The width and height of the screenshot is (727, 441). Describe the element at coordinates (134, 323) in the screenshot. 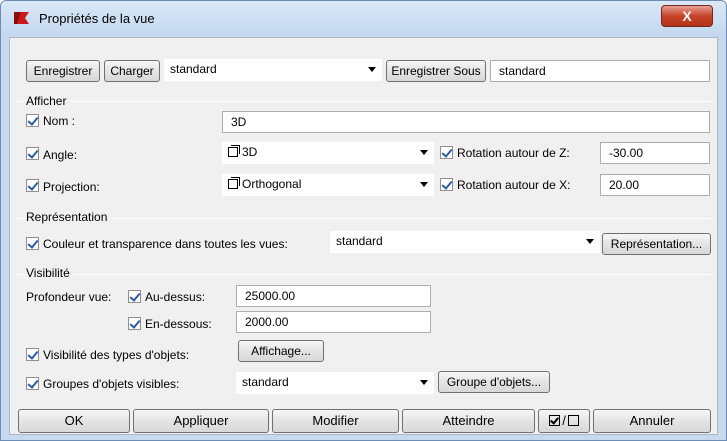

I see `below-checkbox` at that location.